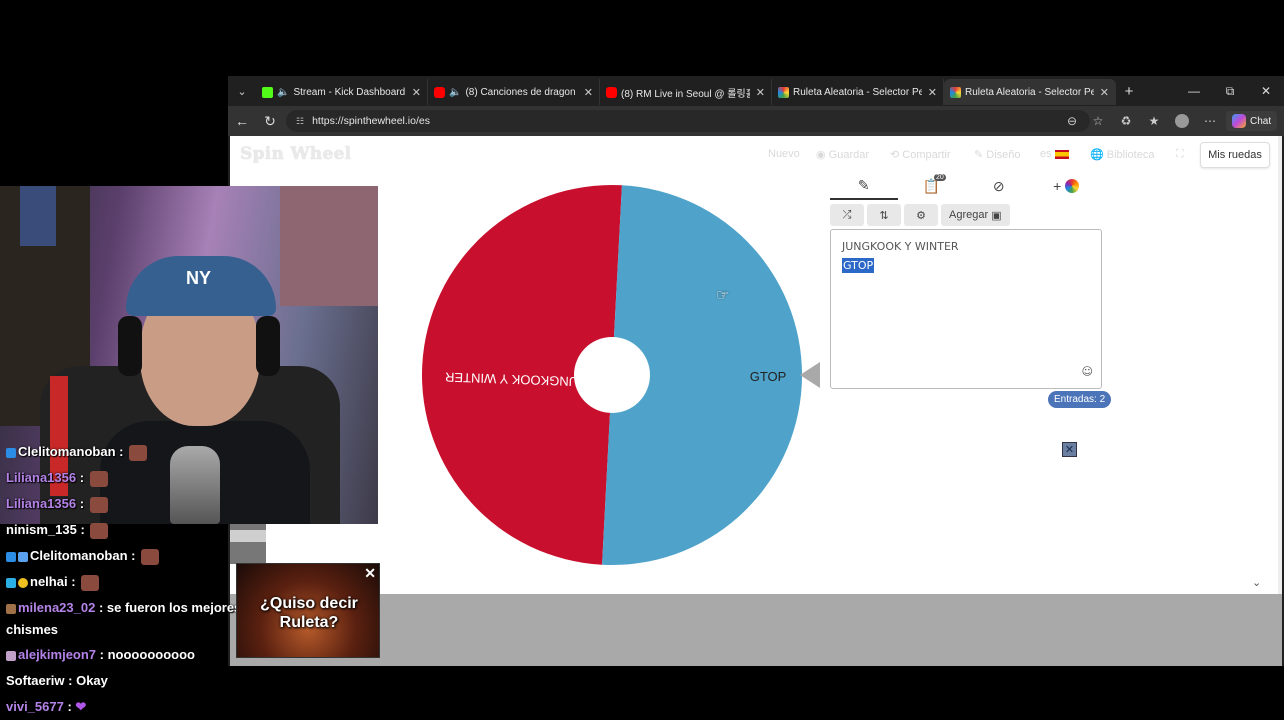  I want to click on back-arrow-icon: ←, so click(242, 121).